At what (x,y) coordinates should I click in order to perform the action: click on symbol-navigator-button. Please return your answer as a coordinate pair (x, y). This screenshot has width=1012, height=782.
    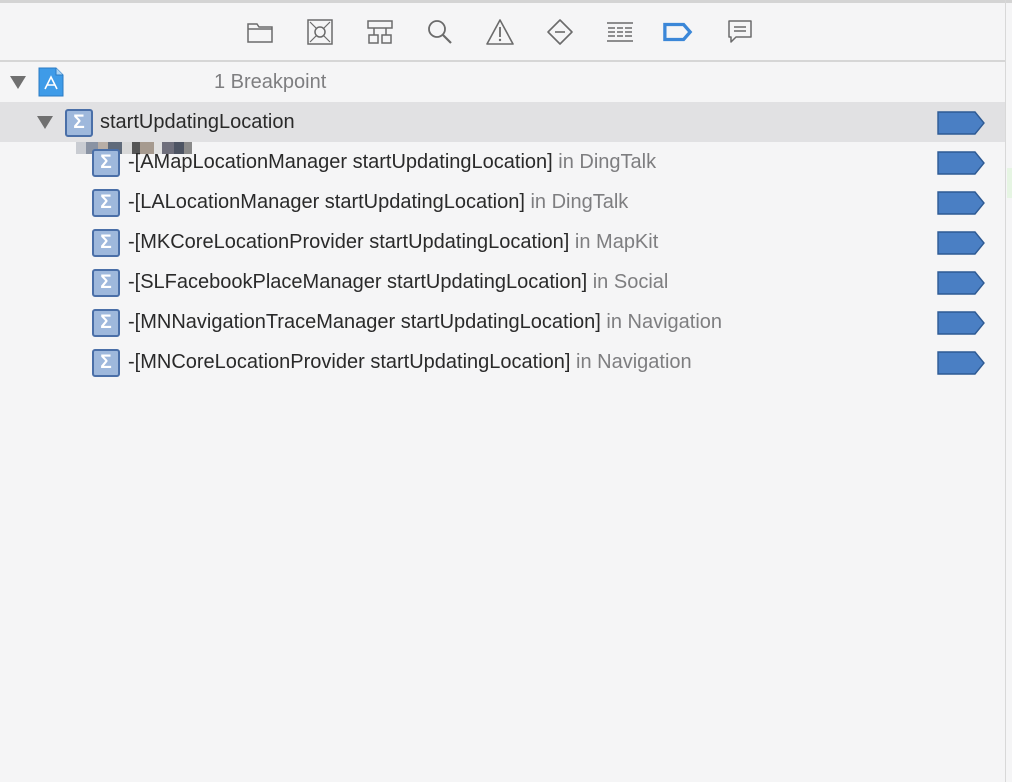
    Looking at the image, I should click on (380, 32).